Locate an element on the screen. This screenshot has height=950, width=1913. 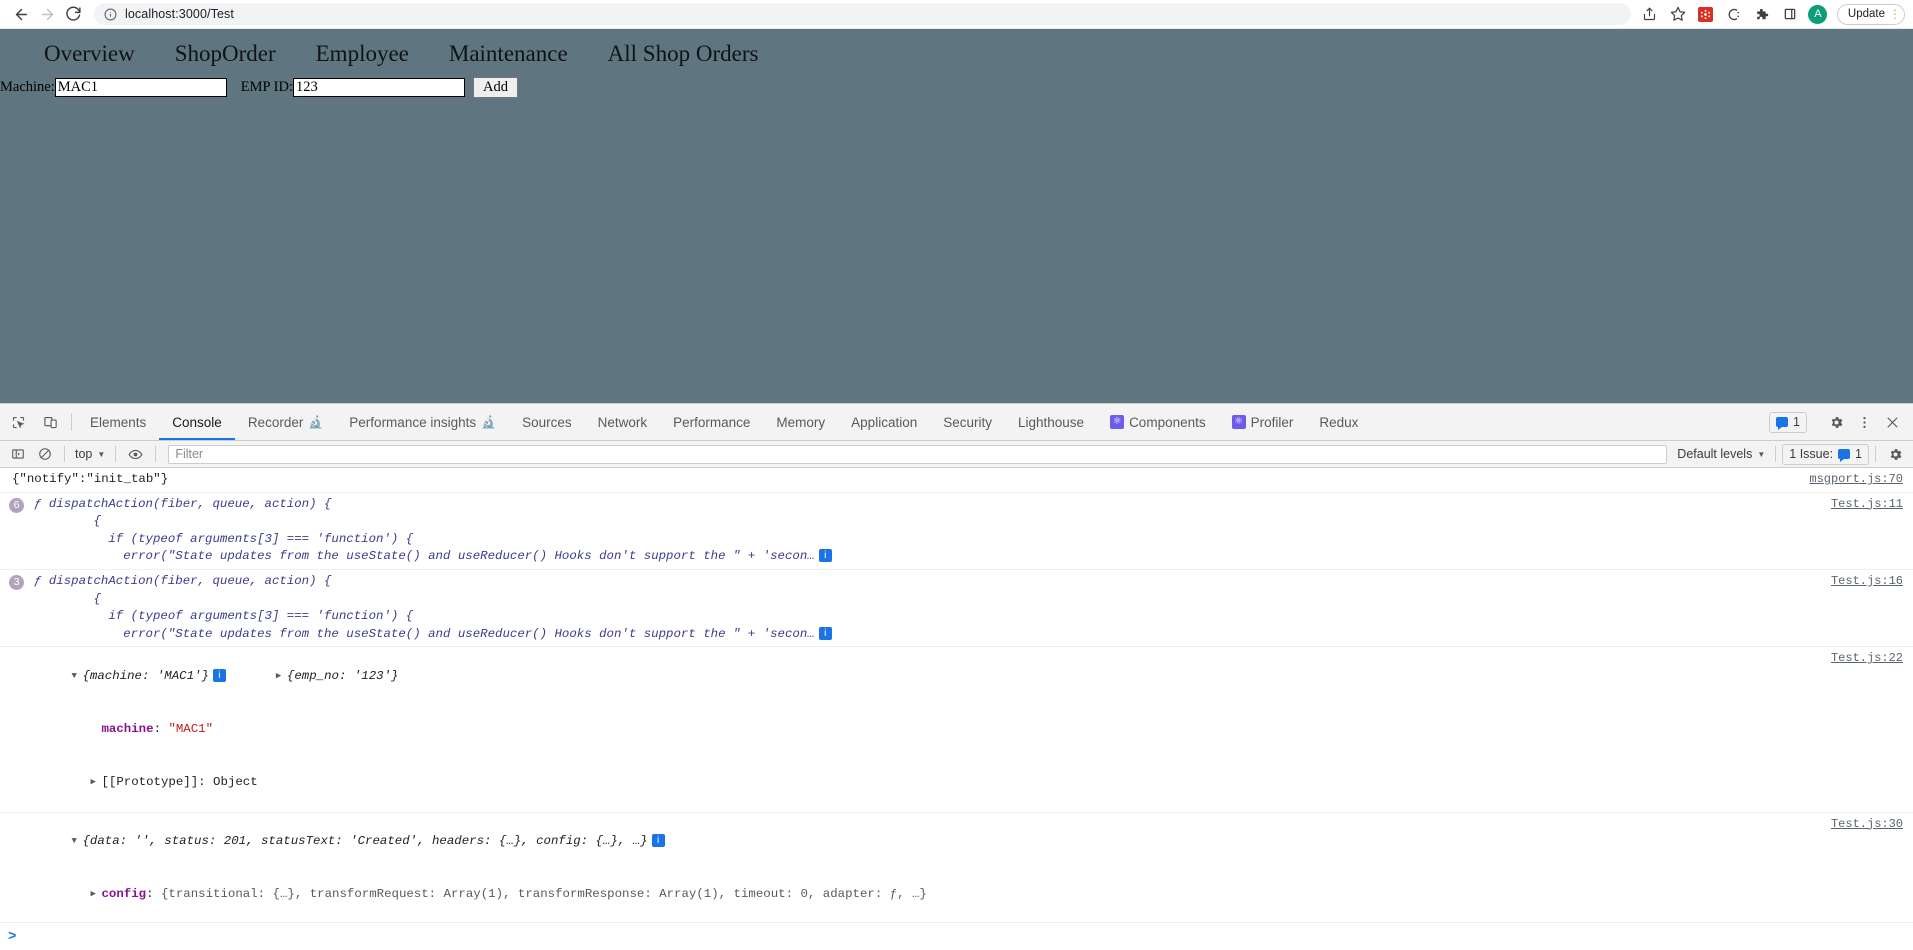
colorzilla-icon is located at coordinates (1734, 14).